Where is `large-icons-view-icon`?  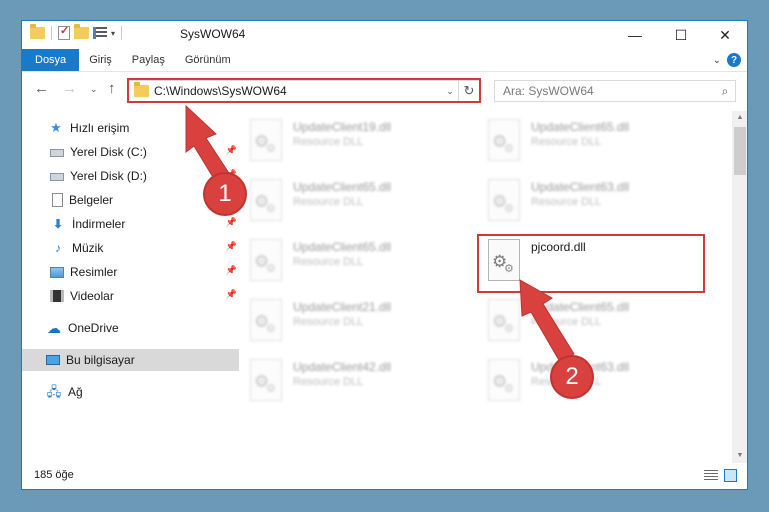 large-icons-view-icon is located at coordinates (730, 475).